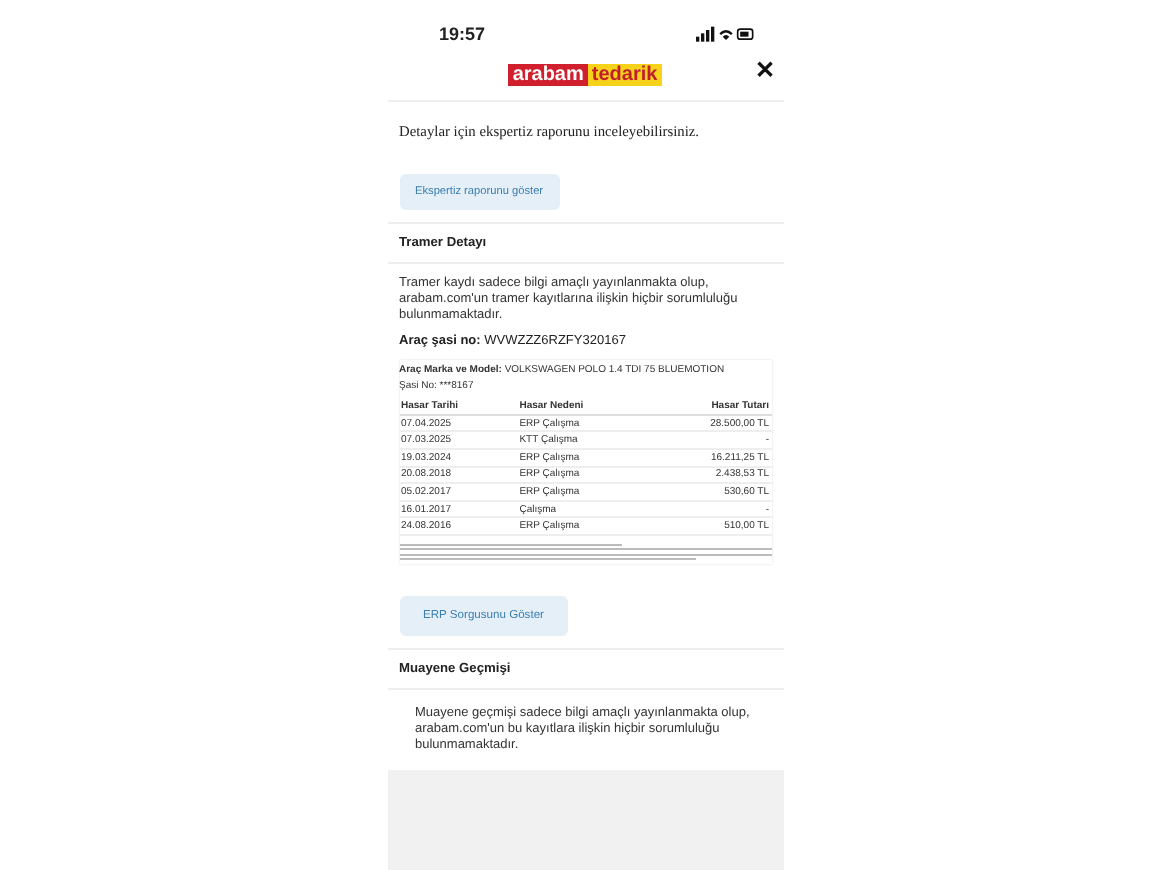  Describe the element at coordinates (585, 74) in the screenshot. I see `logo: arabam tedarik` at that location.